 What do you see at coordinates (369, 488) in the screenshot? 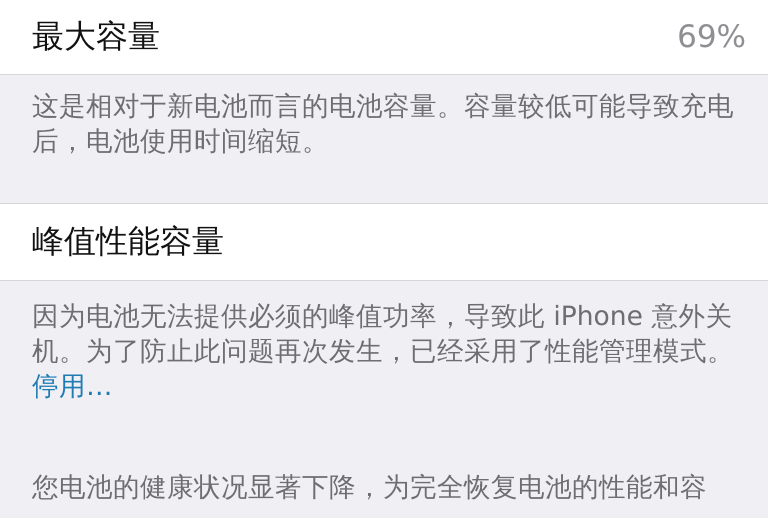
I see `health-description: 您电池的健康状况显著下降，为完全恢复电池的性能和容` at bounding box center [369, 488].